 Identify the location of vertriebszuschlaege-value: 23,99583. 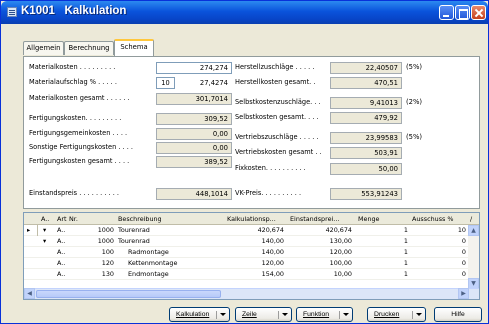
(366, 138).